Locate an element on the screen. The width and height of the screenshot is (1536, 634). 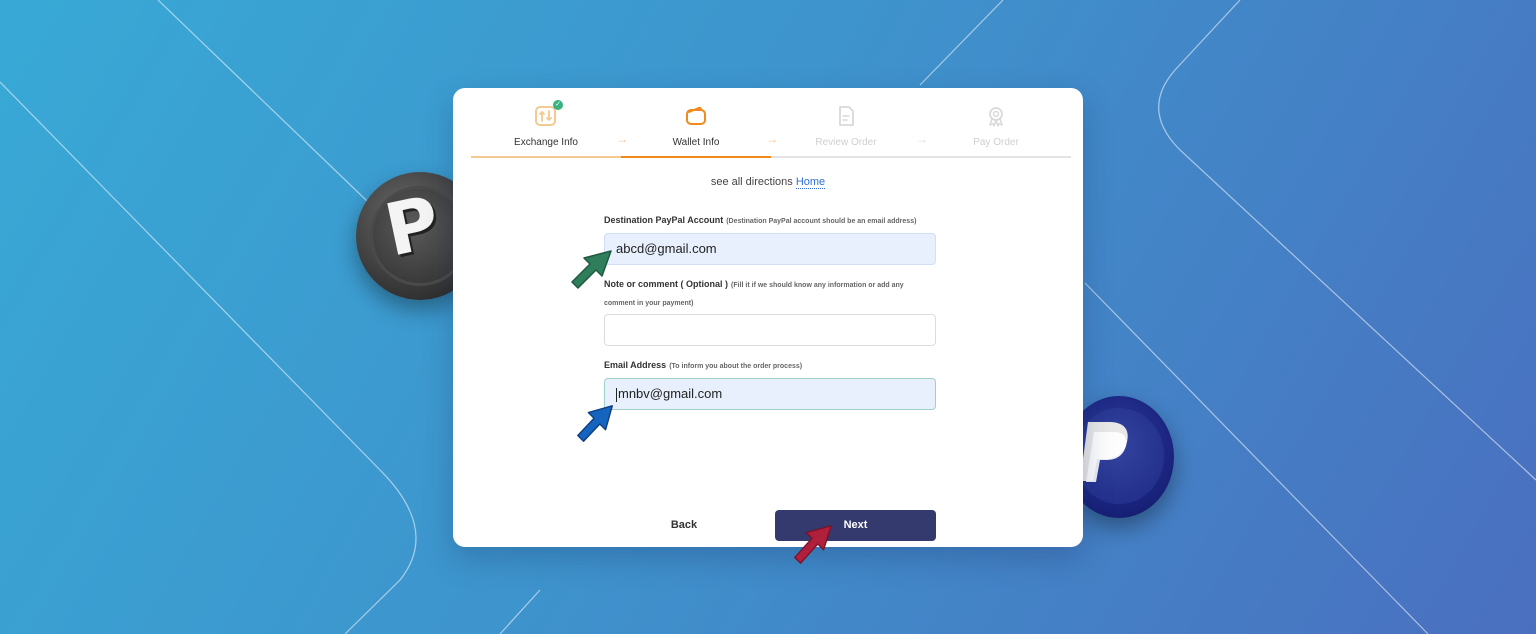
pointer-cursor-blue-icon is located at coordinates (595, 423).